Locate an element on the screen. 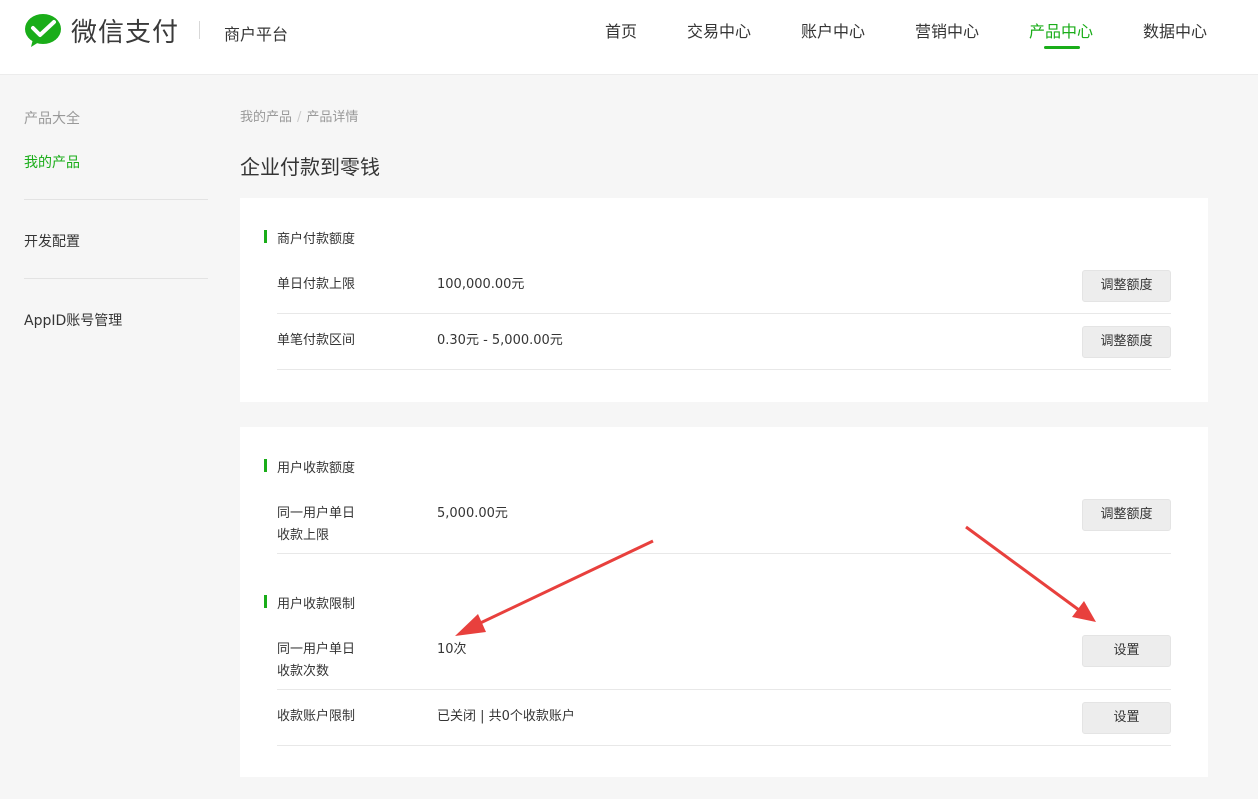 The image size is (1258, 799). platform-name: 商户平台 is located at coordinates (256, 34).